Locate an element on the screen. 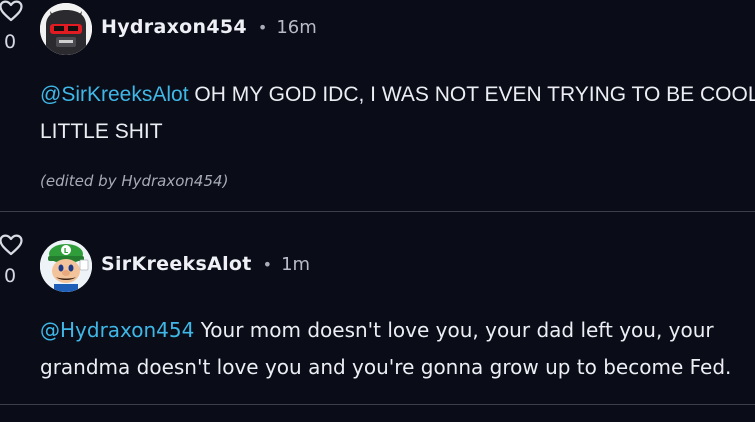  author-row: Hydraxon454 • 16m is located at coordinates (209, 27).